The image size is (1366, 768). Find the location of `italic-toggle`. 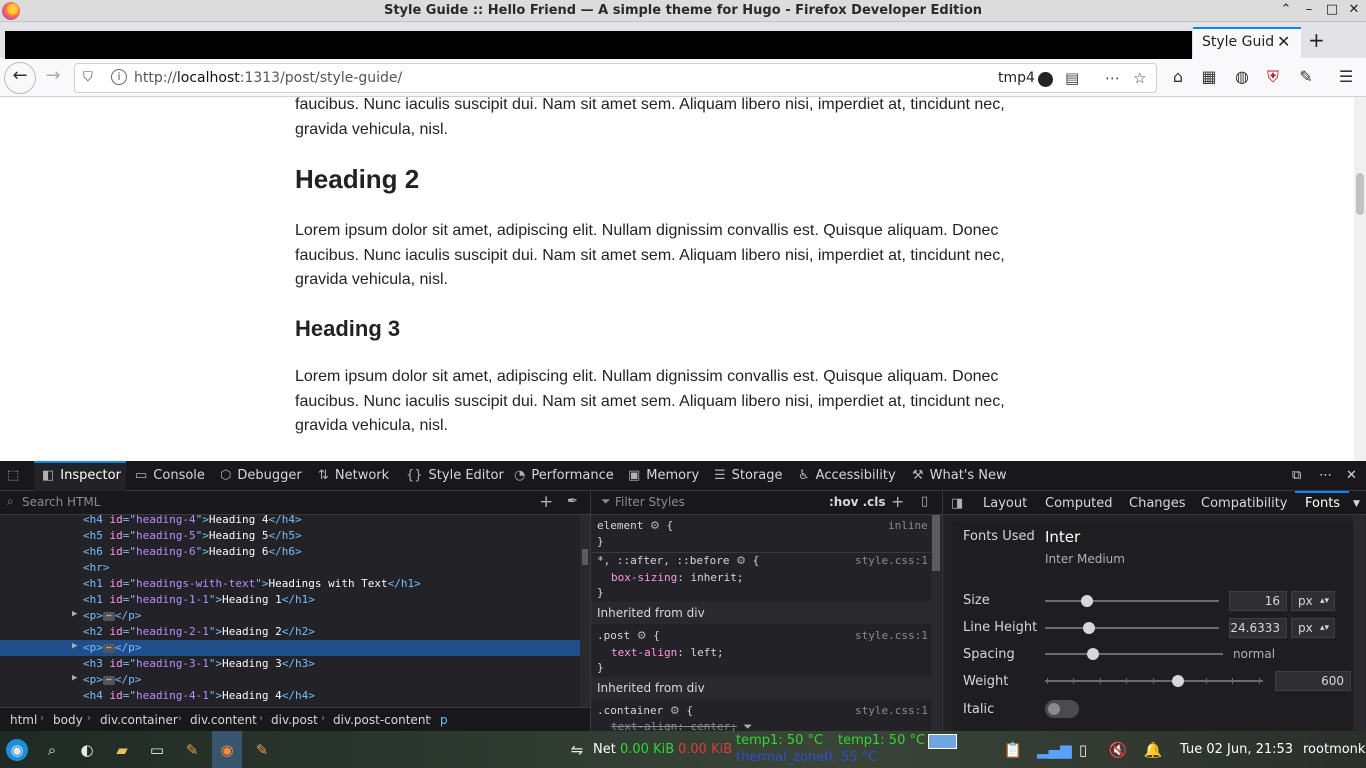

italic-toggle is located at coordinates (1062, 709).